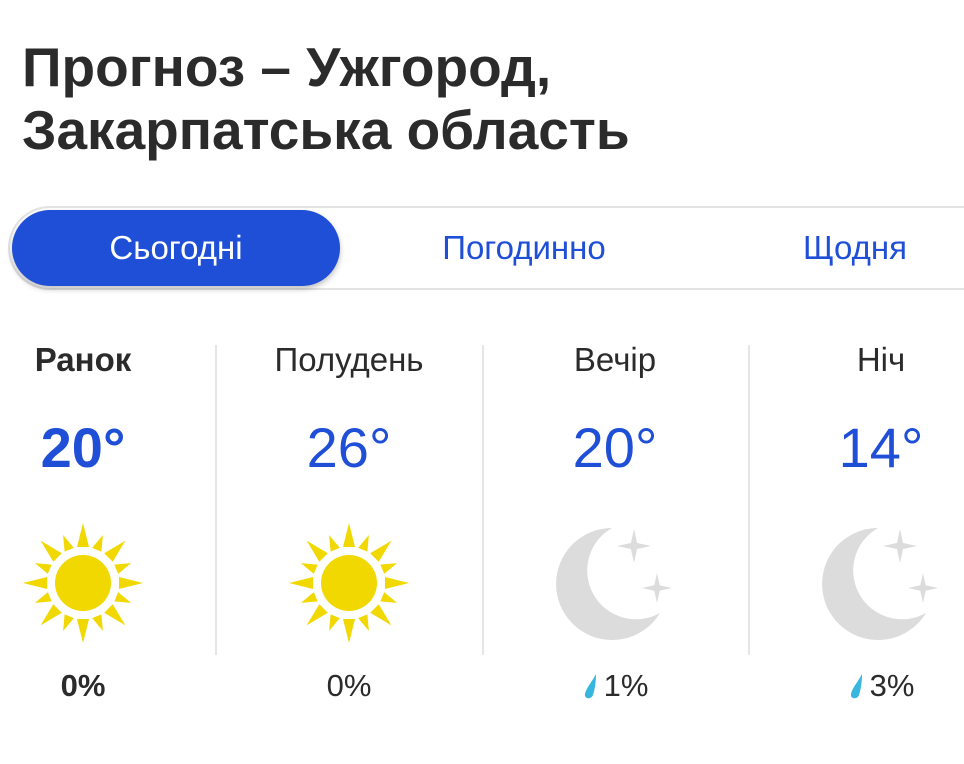  Describe the element at coordinates (856, 516) in the screenshot. I see `period-night: Ніч 14° 3%` at that location.